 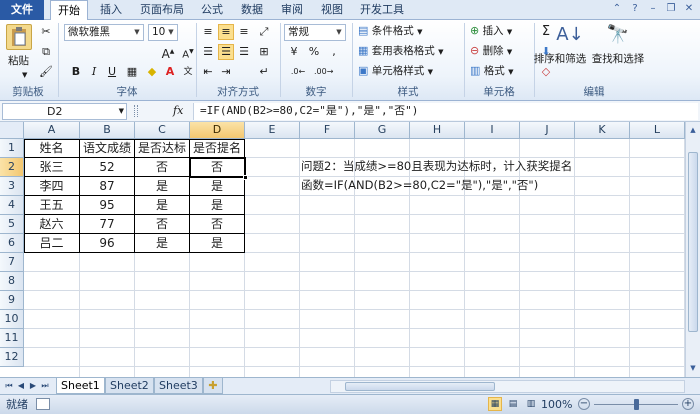 What do you see at coordinates (107, 130) in the screenshot?
I see `column-header-b: B` at bounding box center [107, 130].